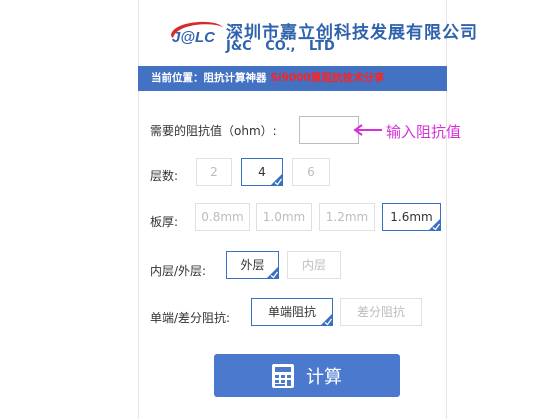 The image size is (534, 419). I want to click on calculate-button: 计算, so click(307, 375).